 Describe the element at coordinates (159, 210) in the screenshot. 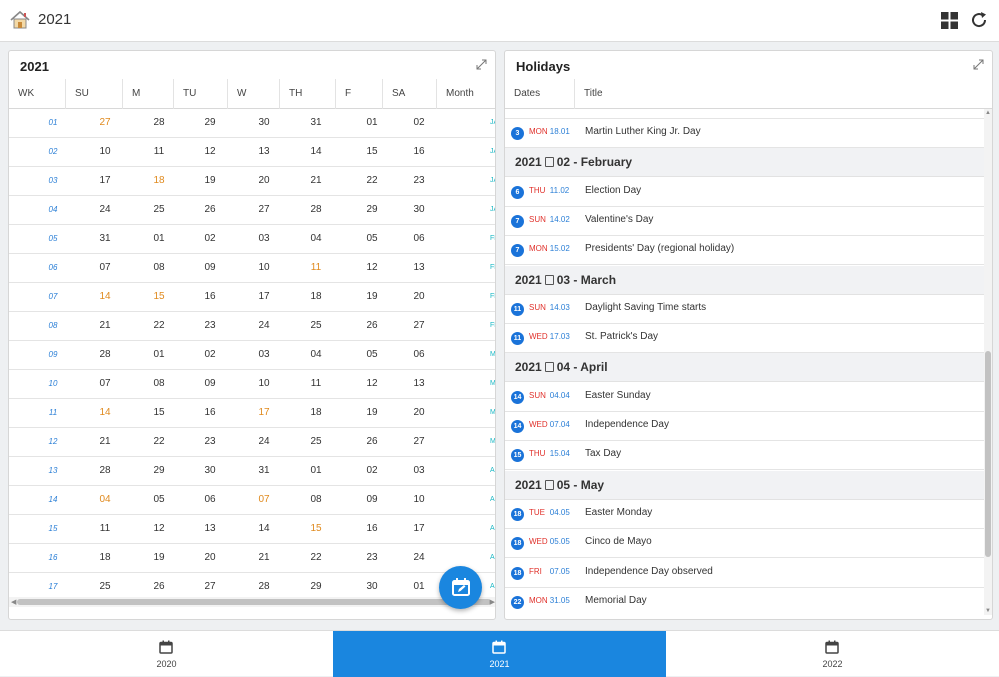

I see `day-cell-monday: 25` at that location.